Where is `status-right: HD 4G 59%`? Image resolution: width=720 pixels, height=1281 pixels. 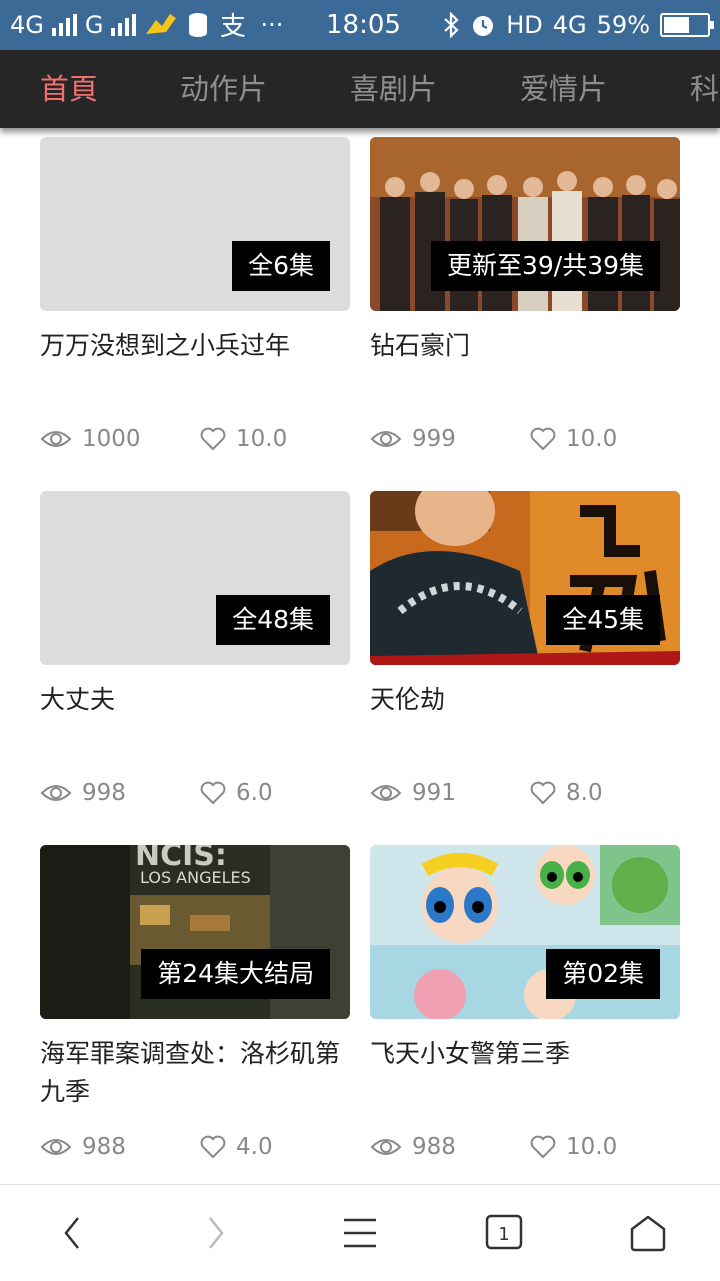 status-right: HD 4G 59% is located at coordinates (578, 25).